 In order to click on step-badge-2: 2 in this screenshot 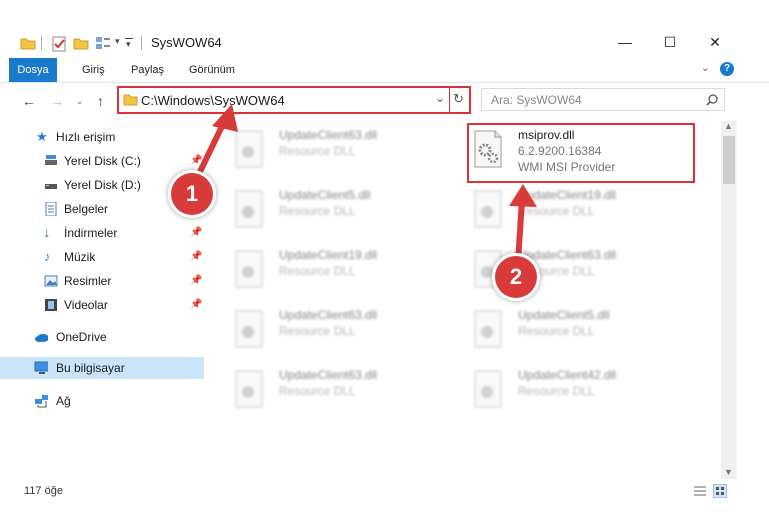, I will do `click(516, 277)`.